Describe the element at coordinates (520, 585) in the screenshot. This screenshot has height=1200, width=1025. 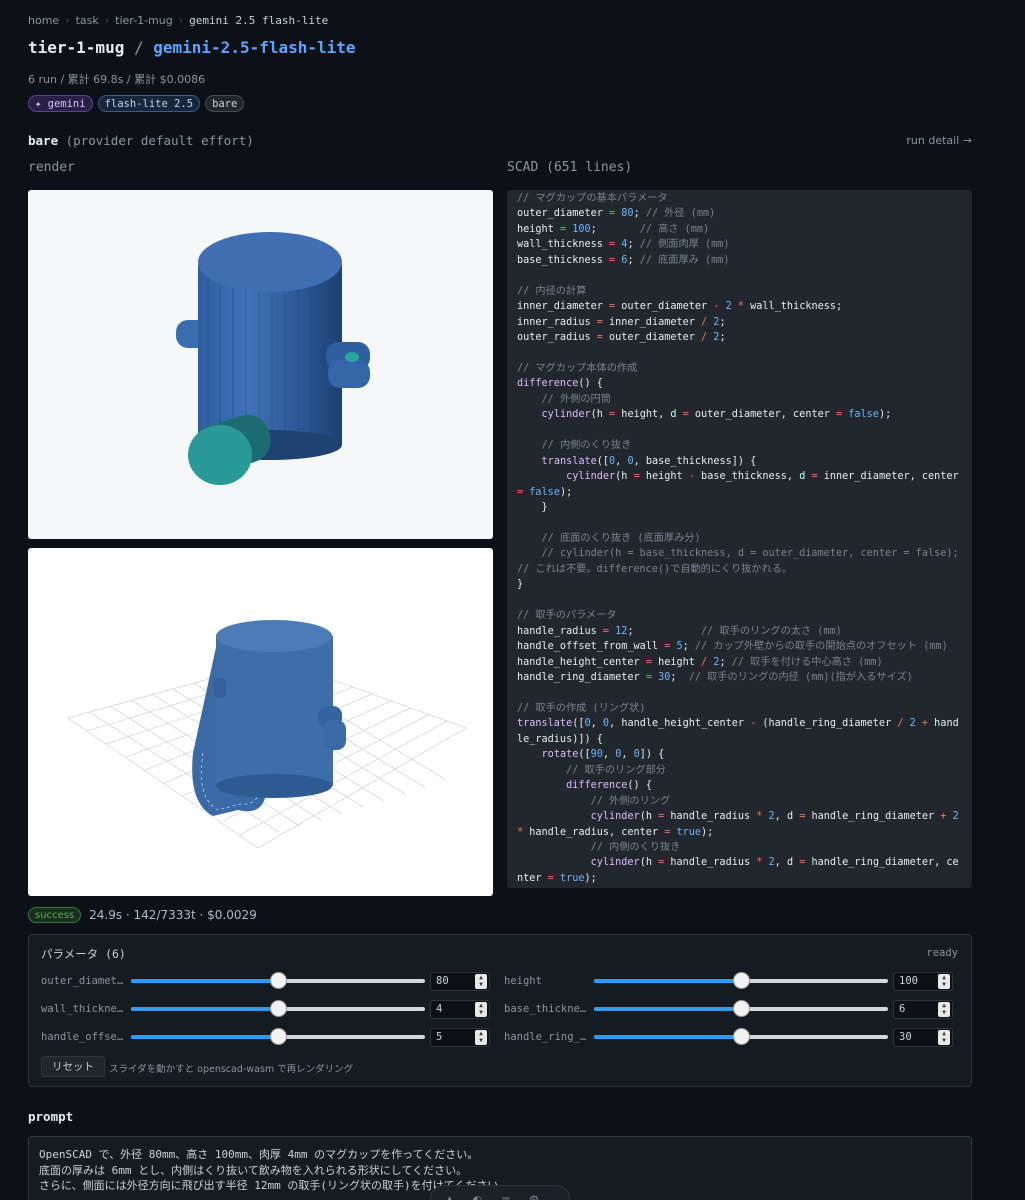
I see `code-token: }` at that location.